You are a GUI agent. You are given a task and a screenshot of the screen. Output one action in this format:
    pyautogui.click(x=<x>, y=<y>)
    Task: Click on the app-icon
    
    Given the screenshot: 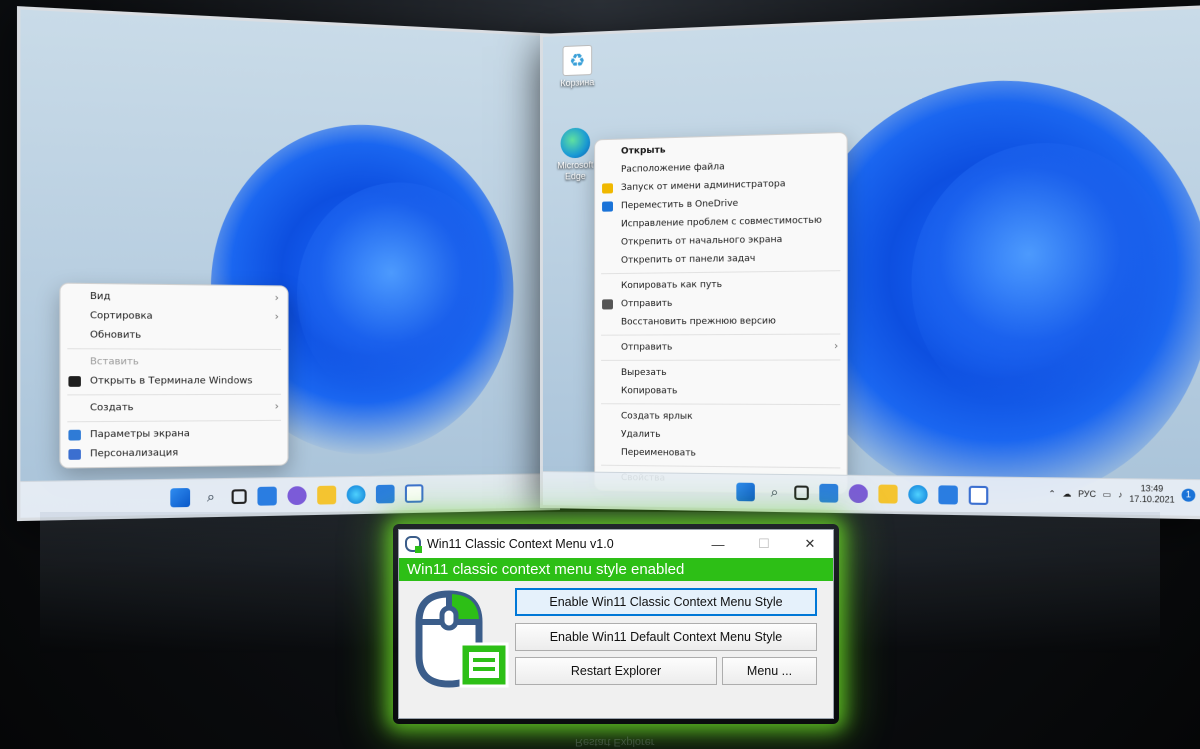 What is the action you would take?
    pyautogui.click(x=413, y=544)
    